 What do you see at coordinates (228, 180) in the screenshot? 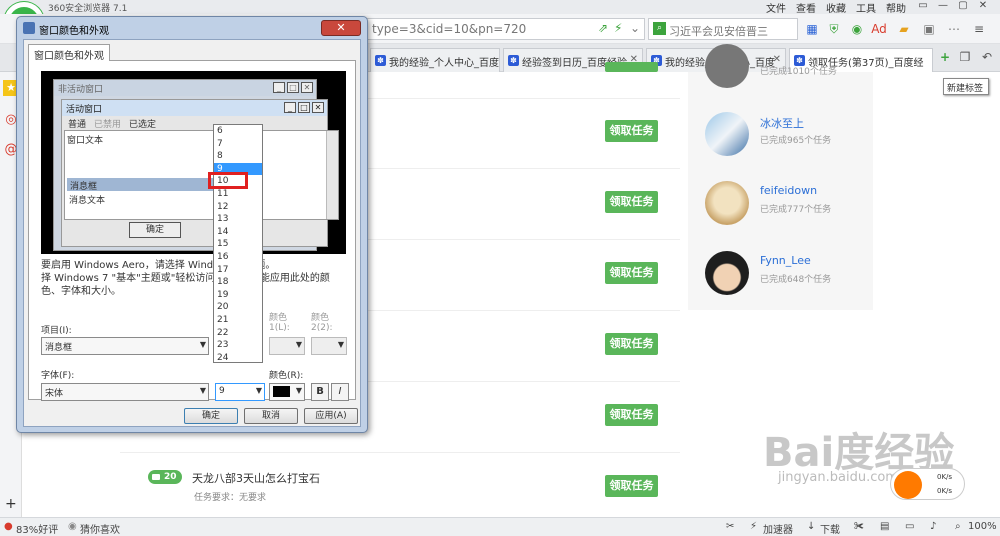
I see `highlight-annotation` at bounding box center [228, 180].